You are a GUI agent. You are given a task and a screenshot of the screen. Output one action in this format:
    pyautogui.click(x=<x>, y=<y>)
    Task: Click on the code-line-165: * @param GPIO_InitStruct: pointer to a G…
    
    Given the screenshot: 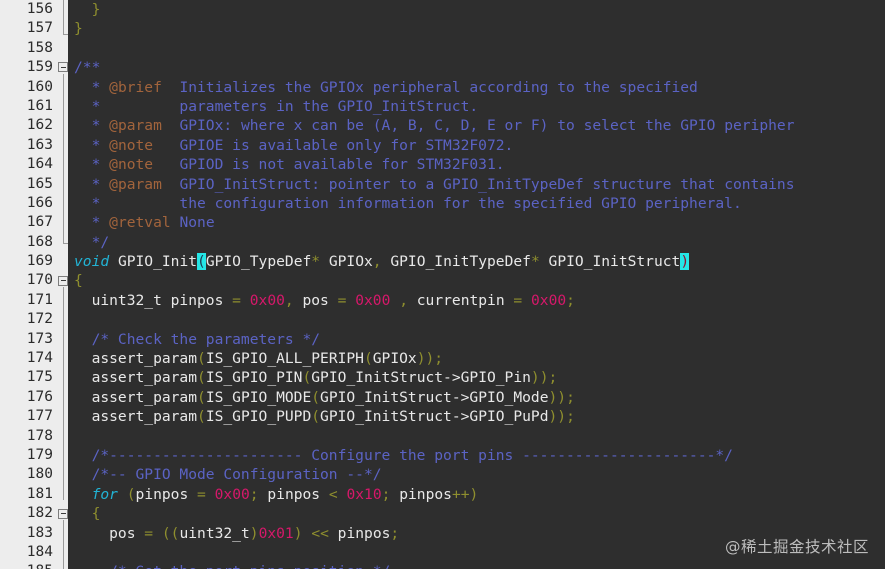 What is the action you would take?
    pyautogui.click(x=479, y=184)
    